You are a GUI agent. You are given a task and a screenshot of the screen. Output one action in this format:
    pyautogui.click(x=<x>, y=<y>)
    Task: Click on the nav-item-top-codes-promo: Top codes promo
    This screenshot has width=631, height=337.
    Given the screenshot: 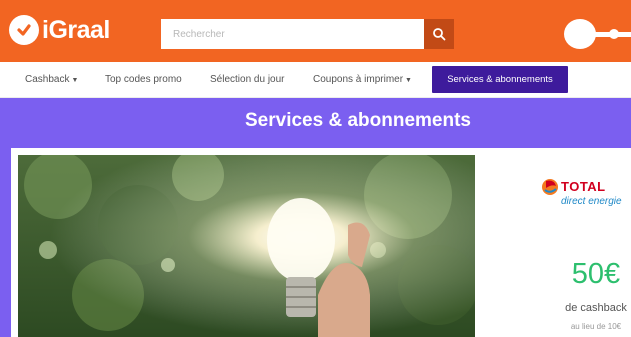 What is the action you would take?
    pyautogui.click(x=143, y=80)
    